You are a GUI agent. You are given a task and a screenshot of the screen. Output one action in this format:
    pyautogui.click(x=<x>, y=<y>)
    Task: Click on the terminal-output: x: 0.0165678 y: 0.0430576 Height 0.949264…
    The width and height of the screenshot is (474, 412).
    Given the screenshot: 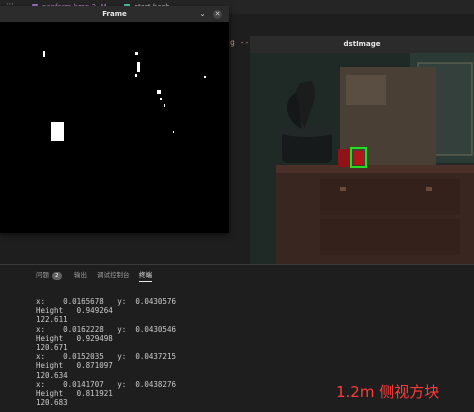 What is the action you would take?
    pyautogui.click(x=106, y=352)
    